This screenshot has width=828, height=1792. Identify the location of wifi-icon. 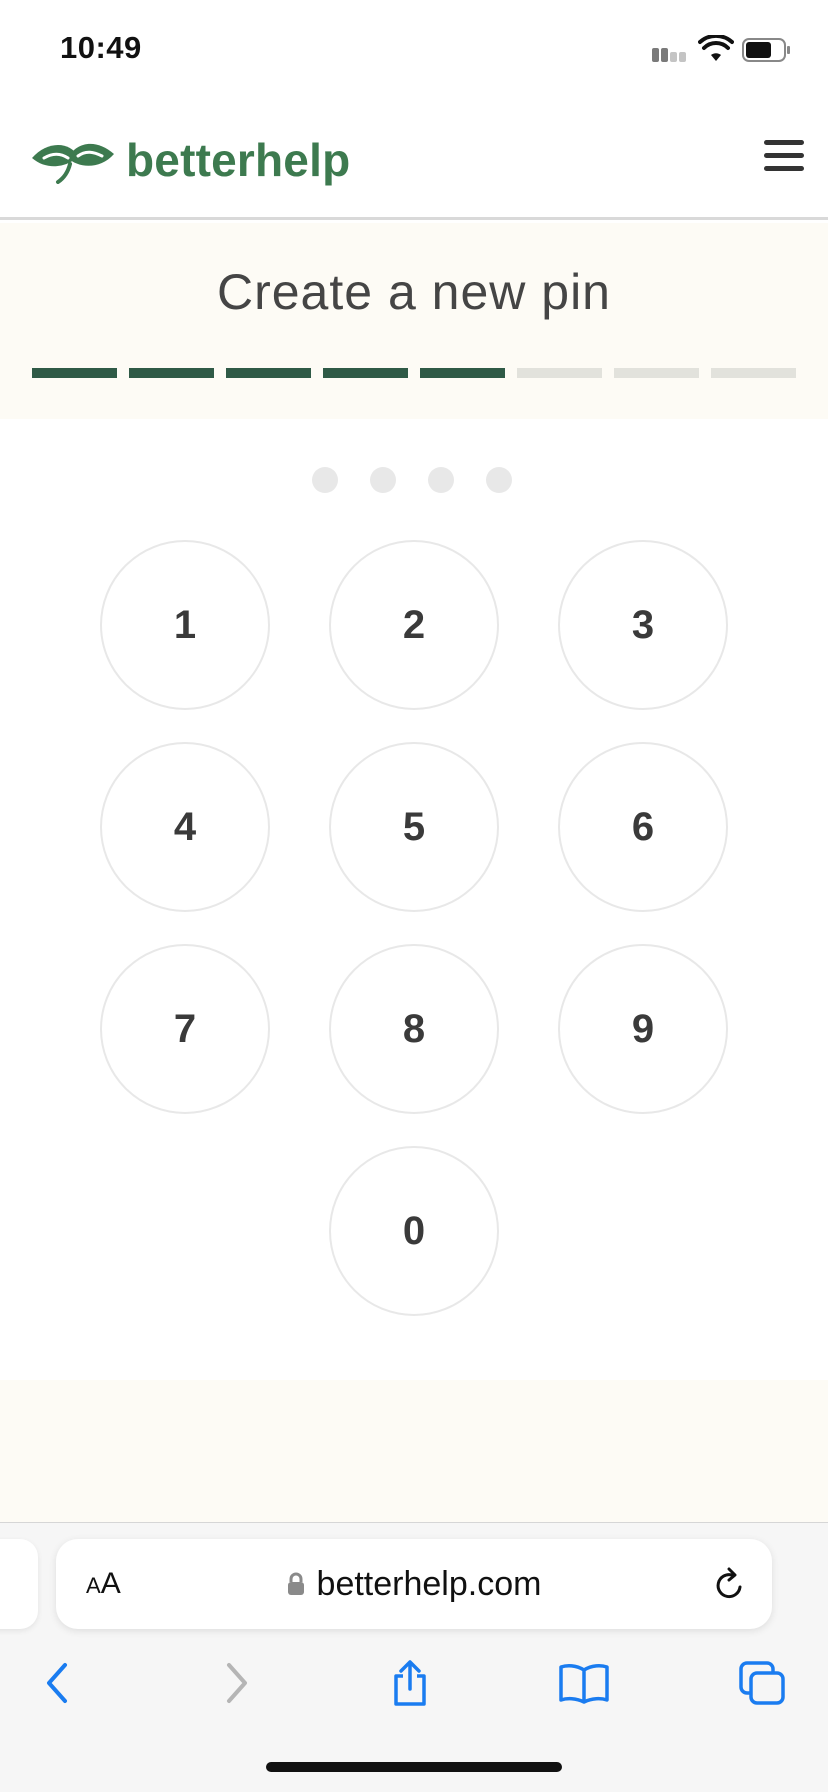
(716, 48).